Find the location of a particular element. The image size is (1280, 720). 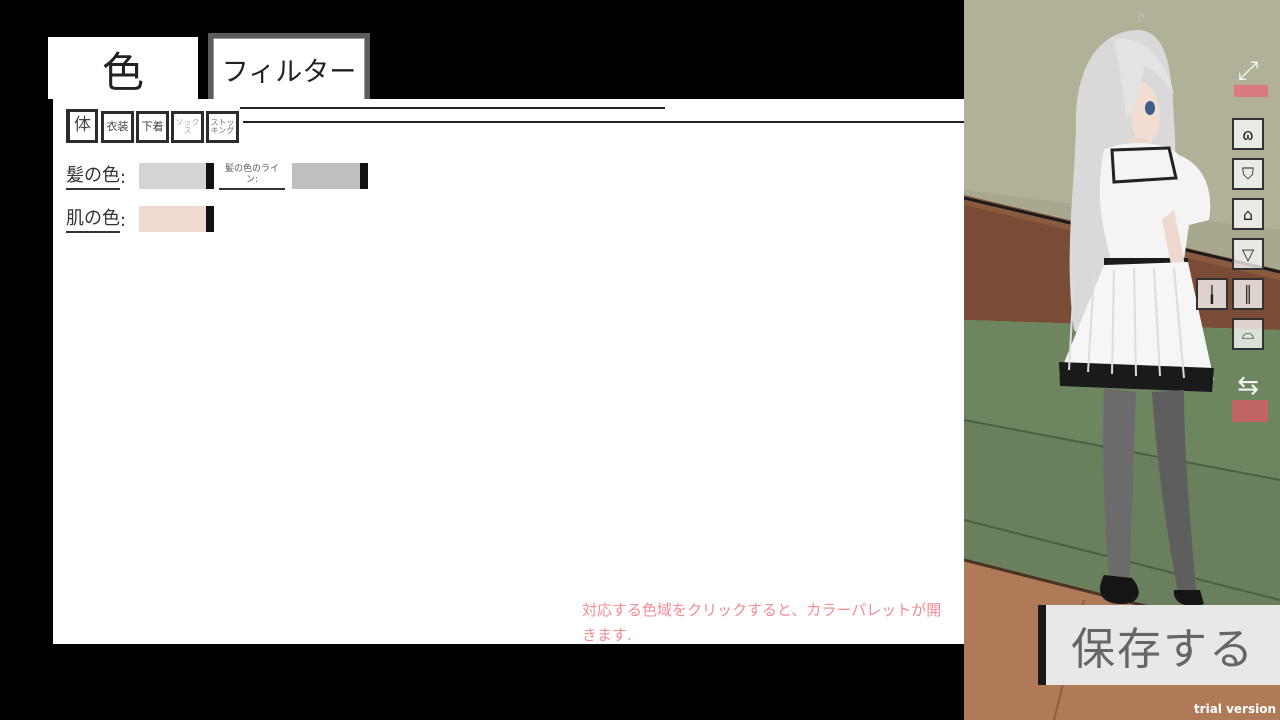

trial-version-label: trial version is located at coordinates (1234, 709).